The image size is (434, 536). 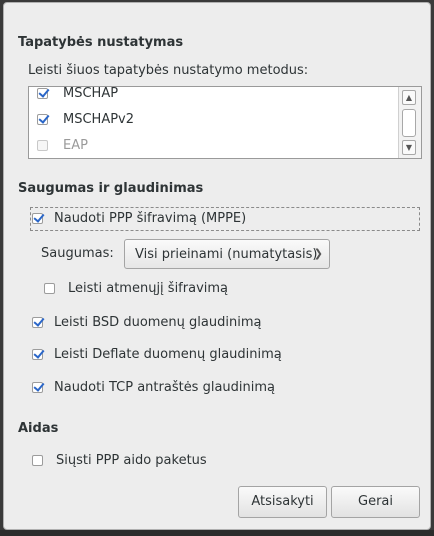 What do you see at coordinates (37, 387) in the screenshot?
I see `tcp-checkbox` at bounding box center [37, 387].